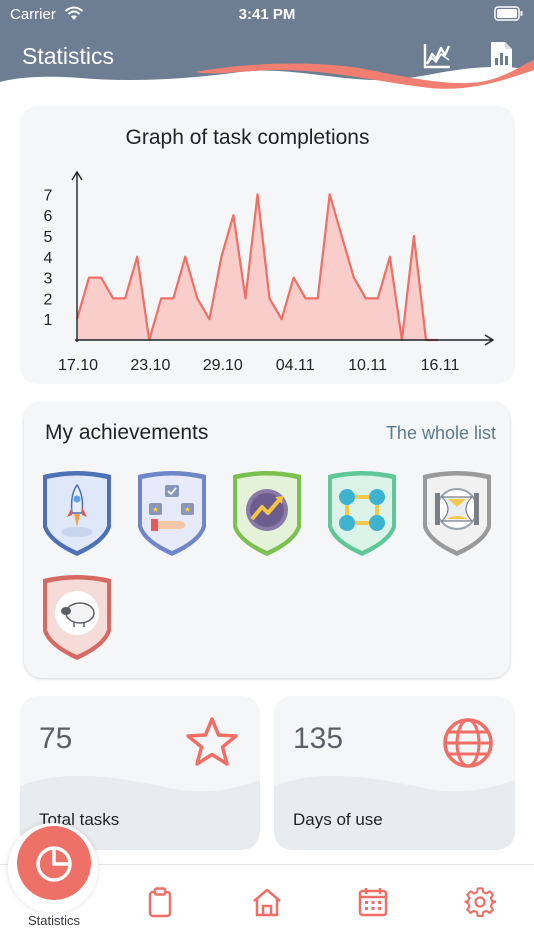 The height and width of the screenshot is (951, 534). Describe the element at coordinates (509, 15) in the screenshot. I see `battery-icon` at that location.